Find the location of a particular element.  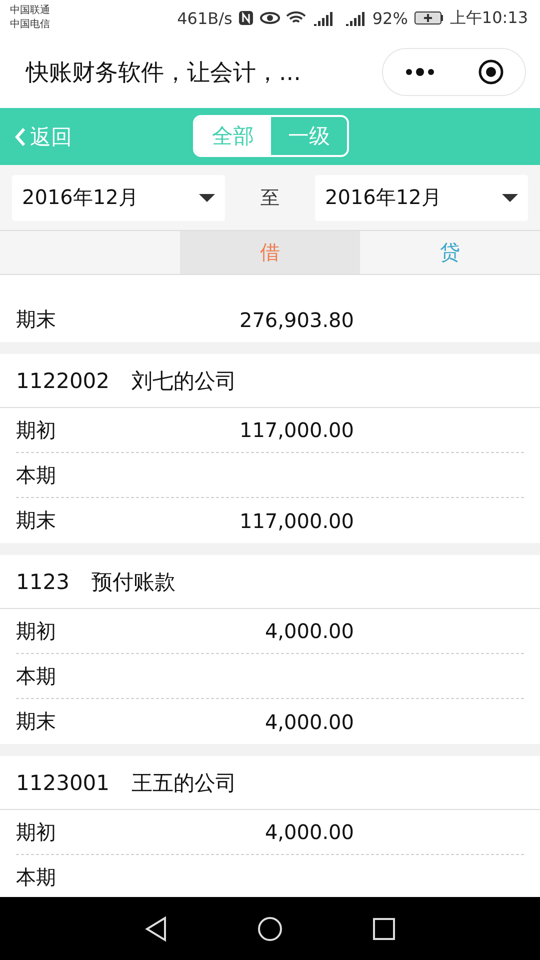

range-separator: 至 is located at coordinates (270, 198).